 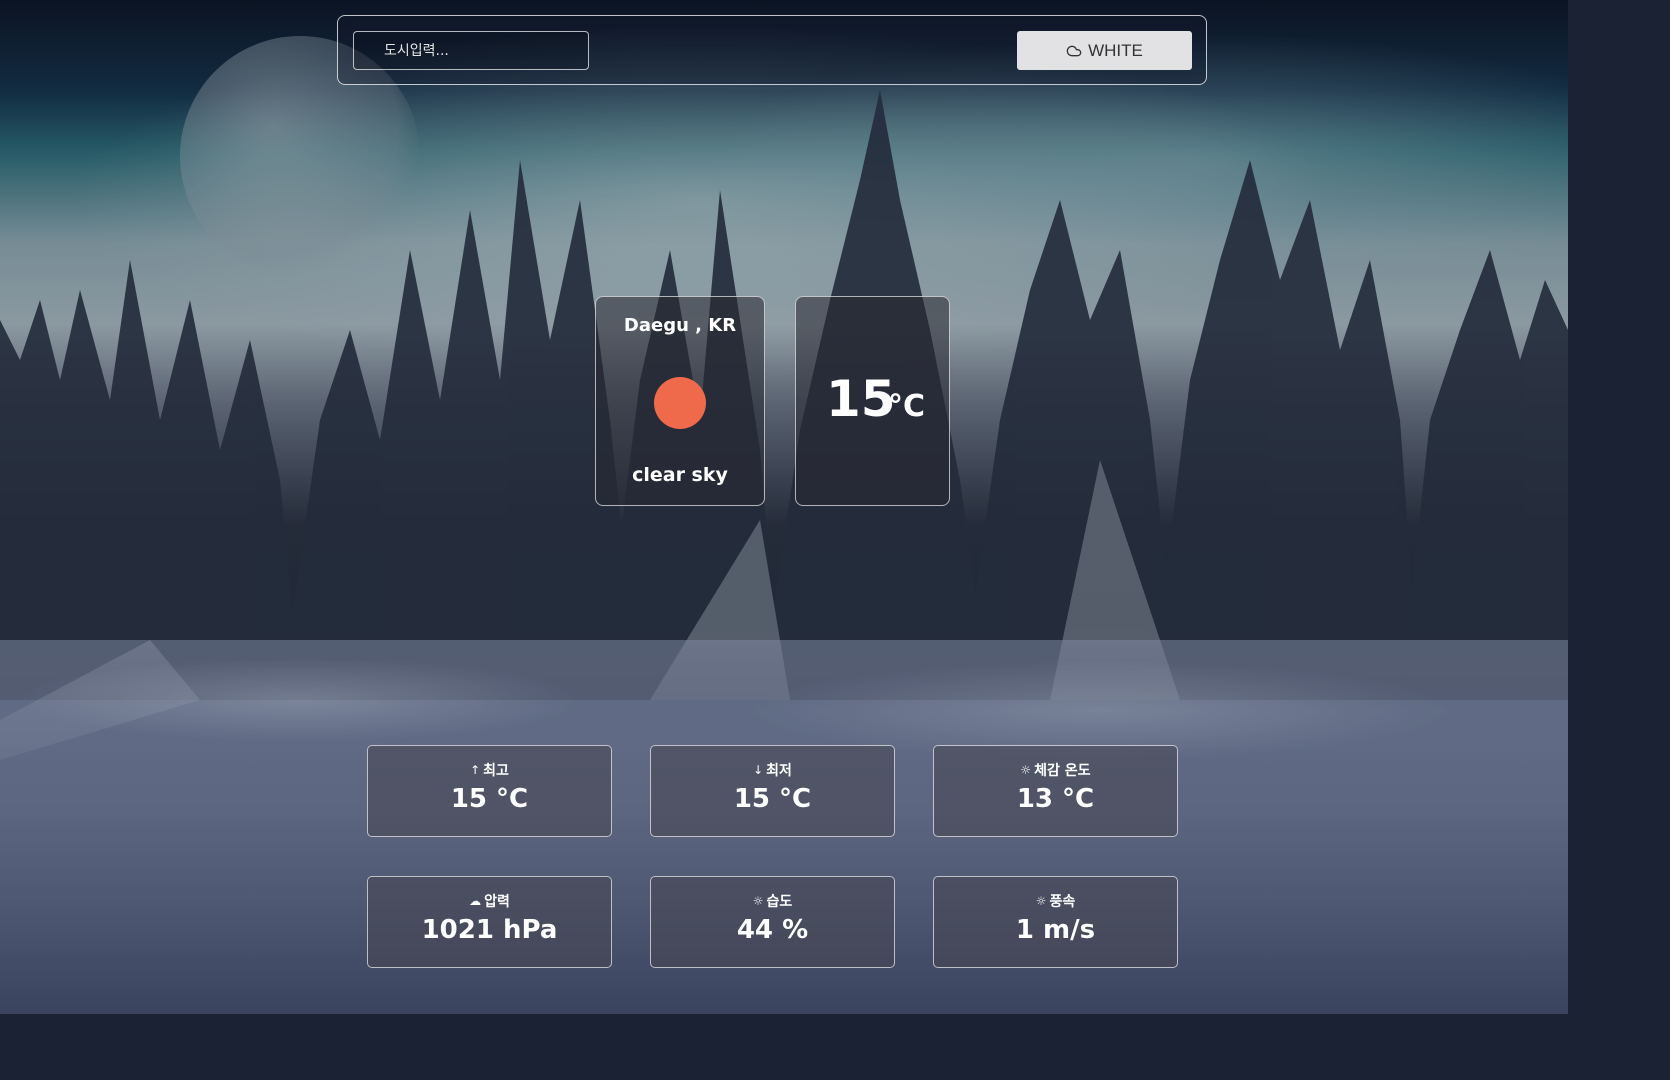 What do you see at coordinates (772, 50) in the screenshot?
I see `top-bar: WHITE` at bounding box center [772, 50].